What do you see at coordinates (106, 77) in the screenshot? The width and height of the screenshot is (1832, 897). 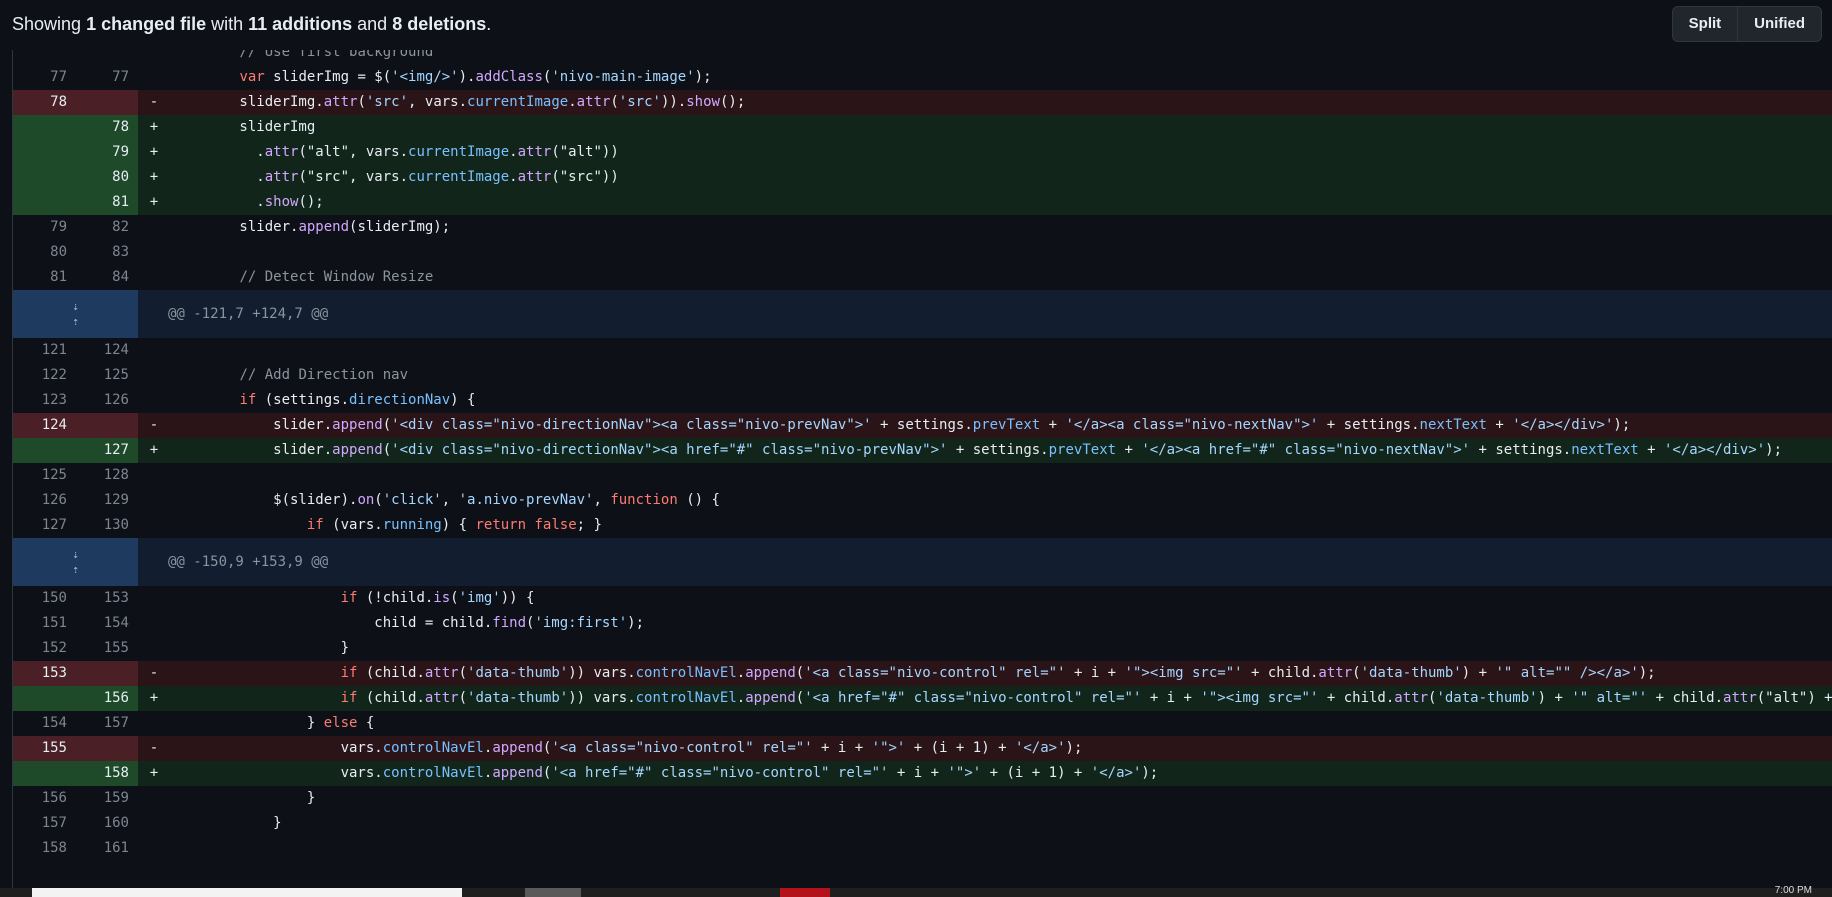 I see `new-line-number: 77` at bounding box center [106, 77].